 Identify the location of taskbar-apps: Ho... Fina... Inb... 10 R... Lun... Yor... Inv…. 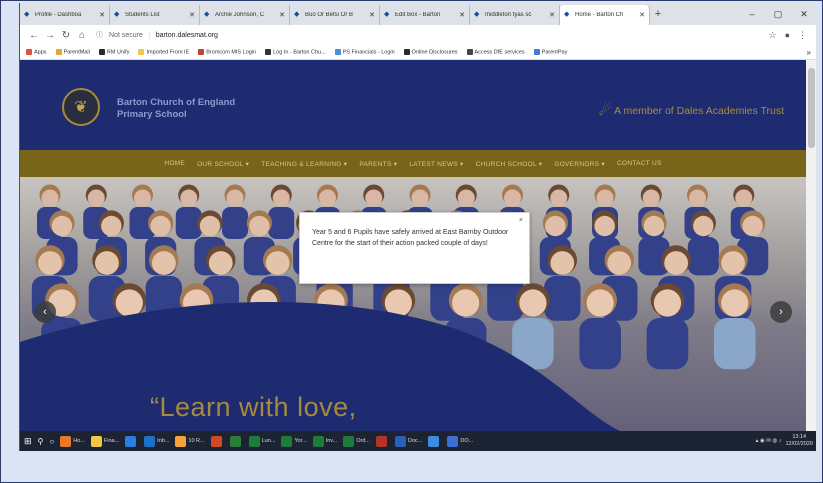
(266, 441).